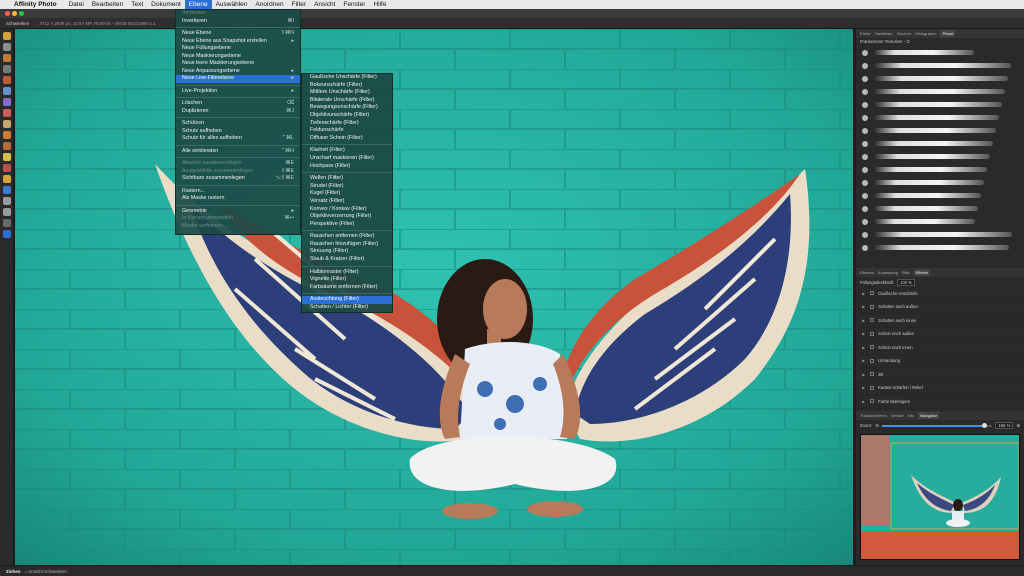  I want to click on effect-item: ▶ Umrandung, so click(940, 361).